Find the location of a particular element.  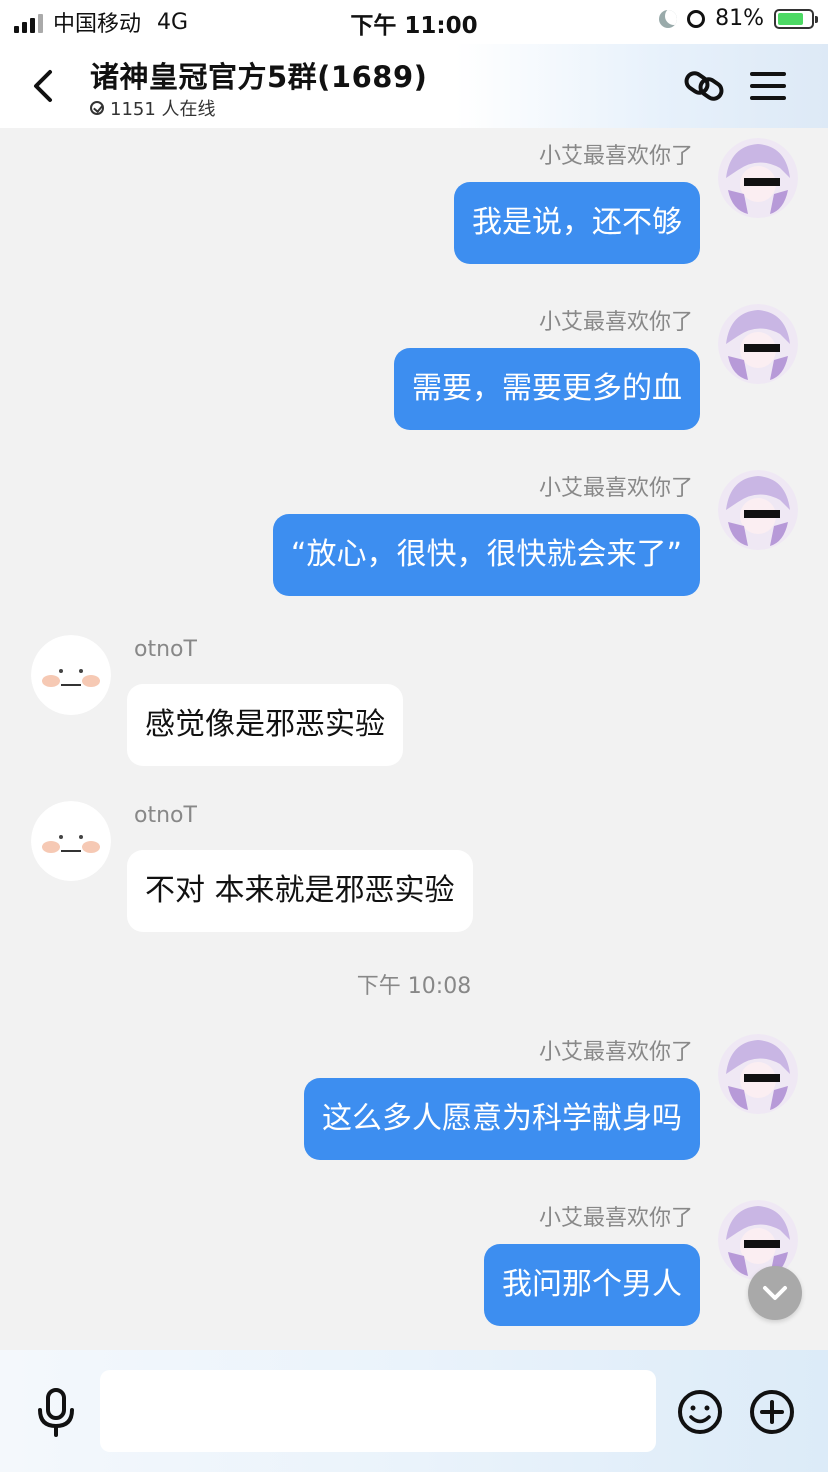

plus-icon is located at coordinates (772, 1412).